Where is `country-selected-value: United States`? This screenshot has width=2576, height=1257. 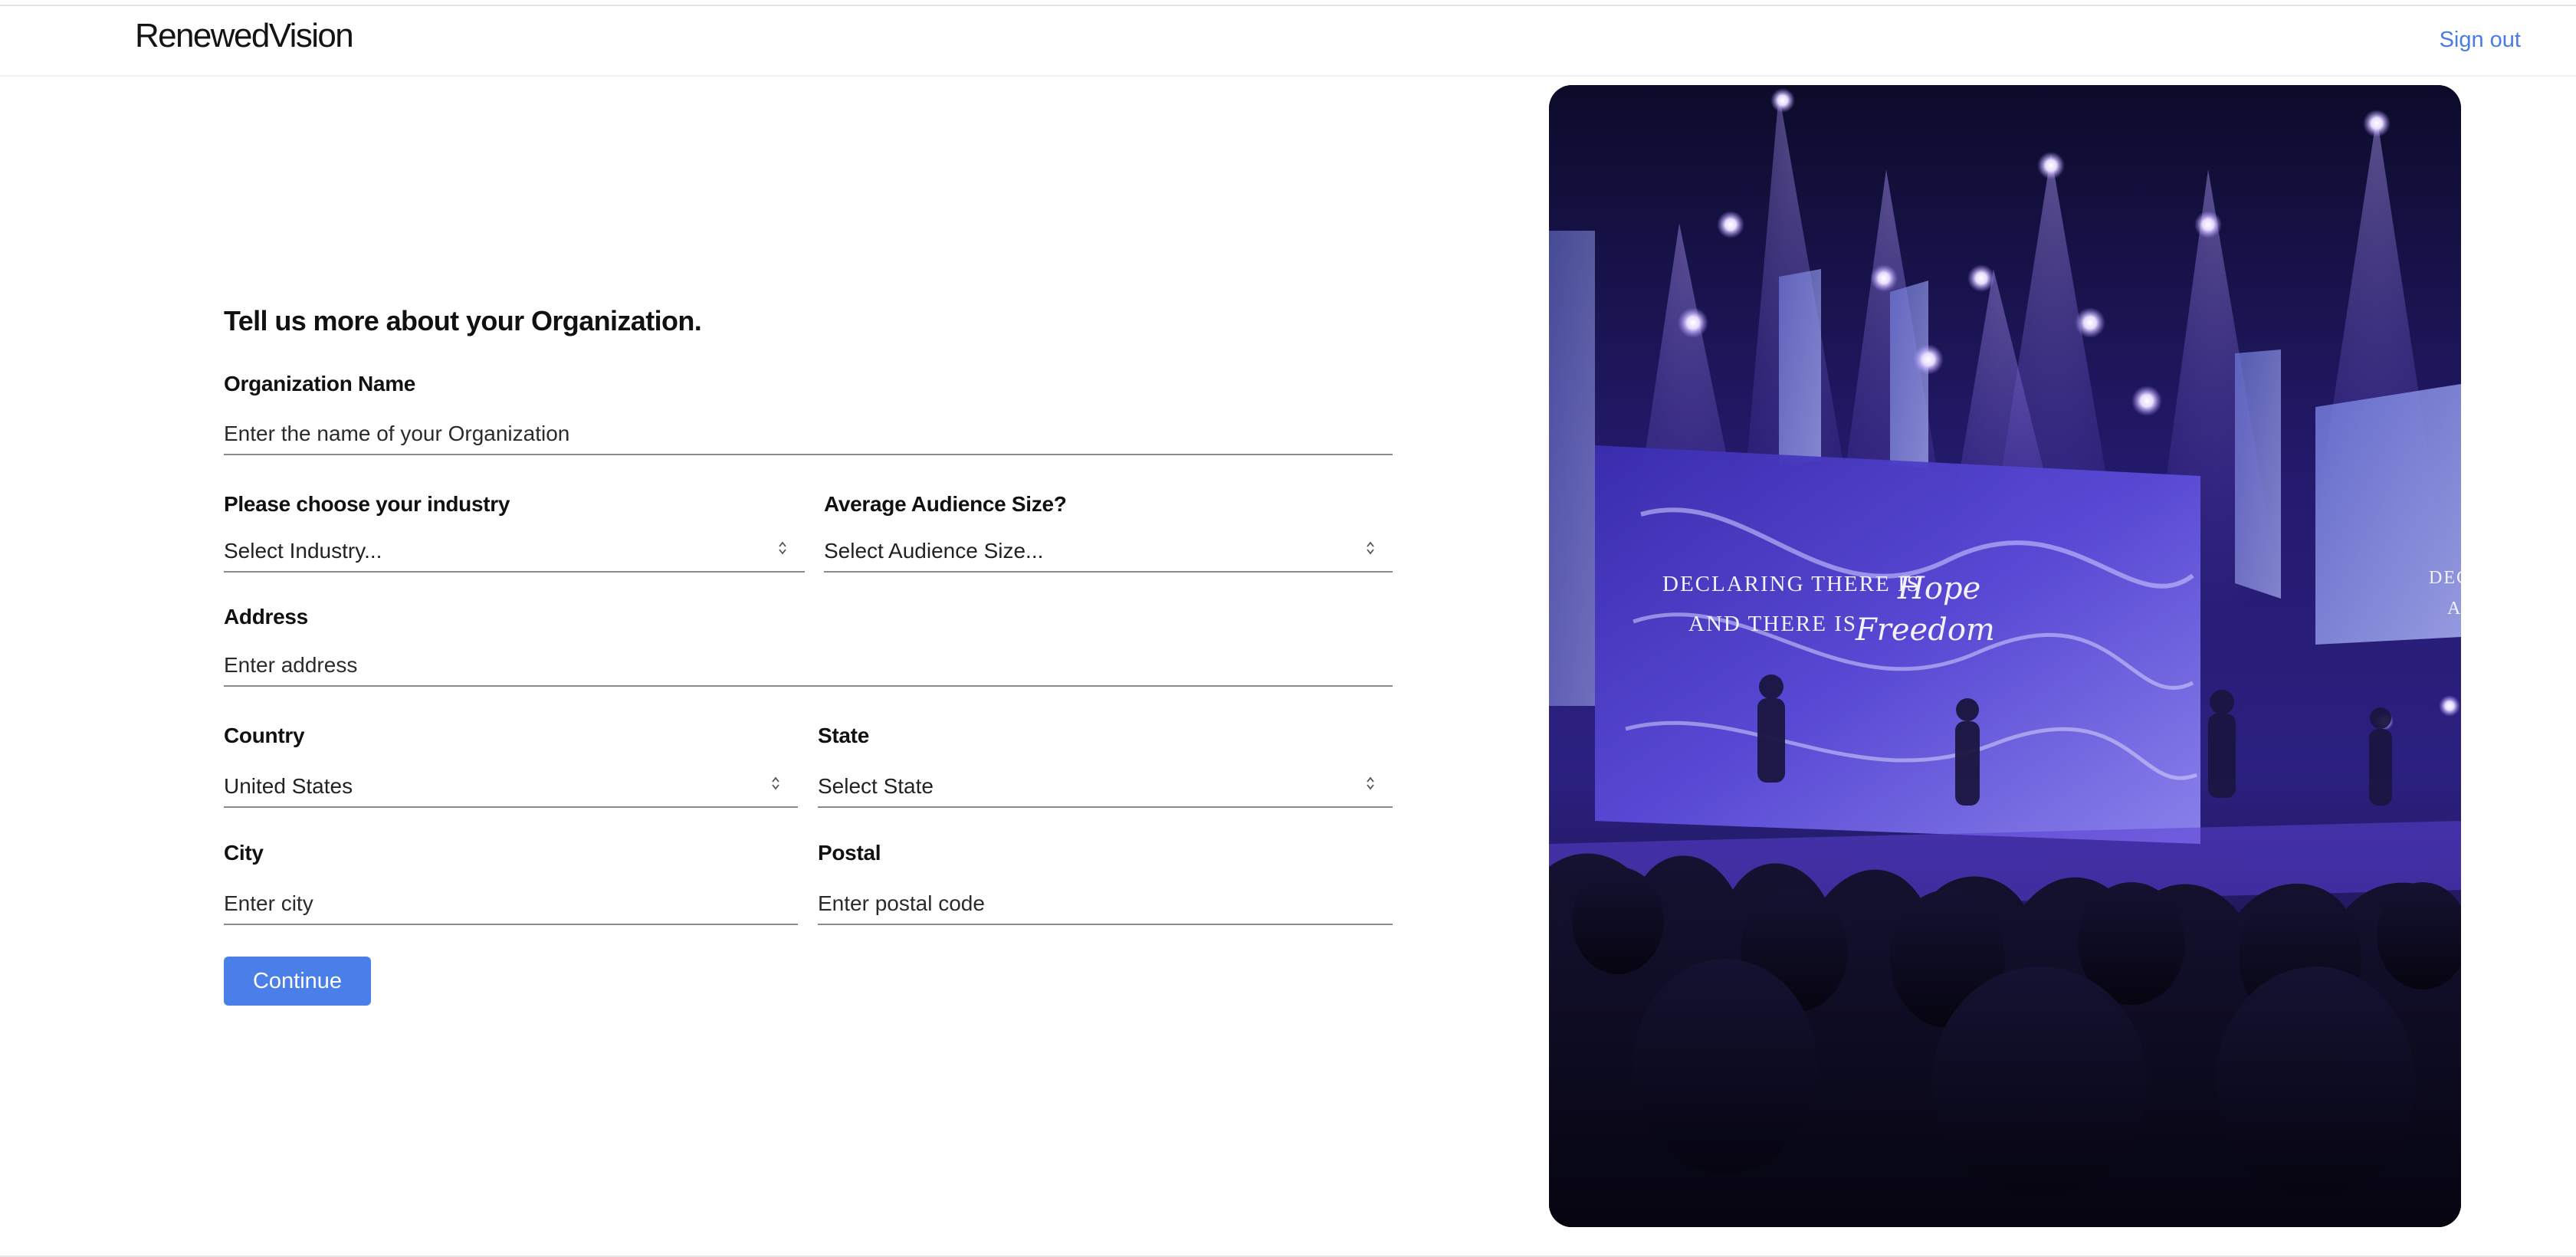
country-selected-value: United States is located at coordinates (288, 786).